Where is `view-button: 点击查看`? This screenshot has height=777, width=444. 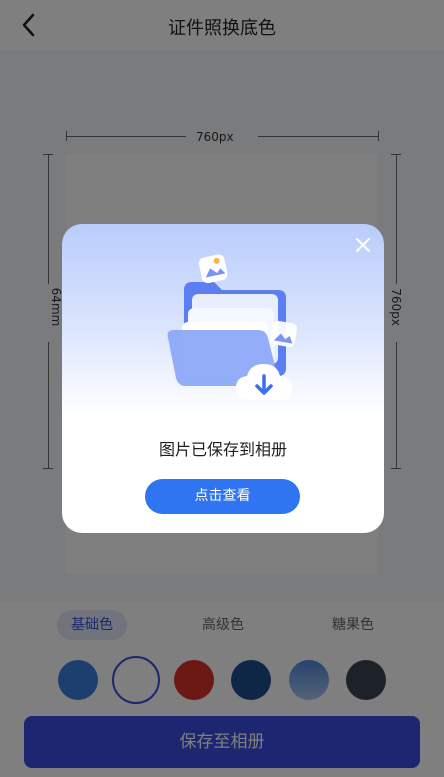
view-button: 点击查看 is located at coordinates (222, 496).